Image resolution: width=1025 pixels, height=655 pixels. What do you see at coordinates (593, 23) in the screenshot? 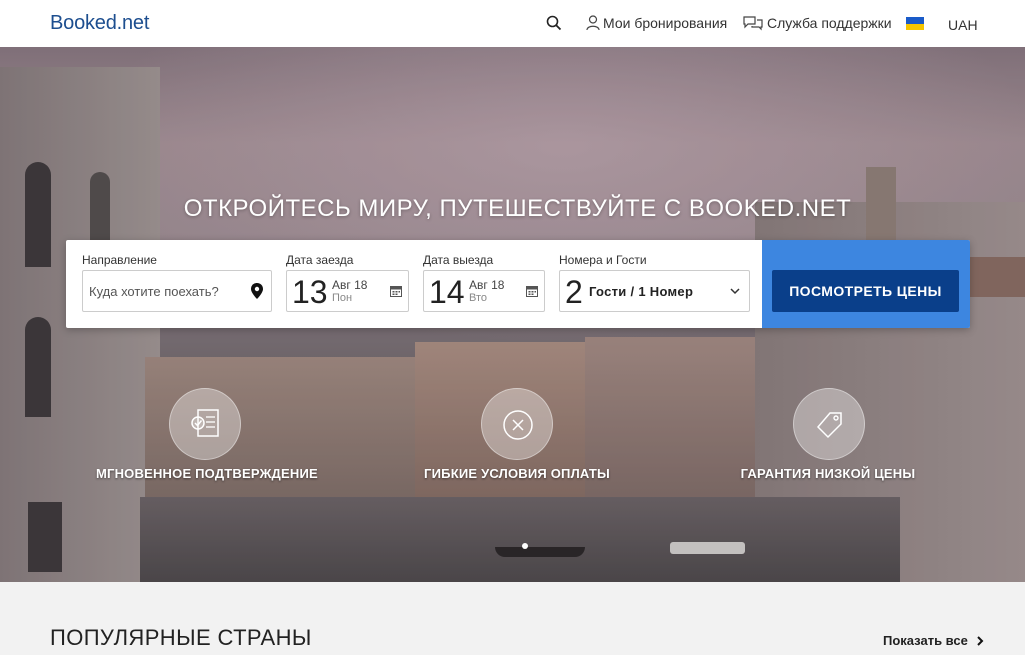
I see `user-icon` at bounding box center [593, 23].